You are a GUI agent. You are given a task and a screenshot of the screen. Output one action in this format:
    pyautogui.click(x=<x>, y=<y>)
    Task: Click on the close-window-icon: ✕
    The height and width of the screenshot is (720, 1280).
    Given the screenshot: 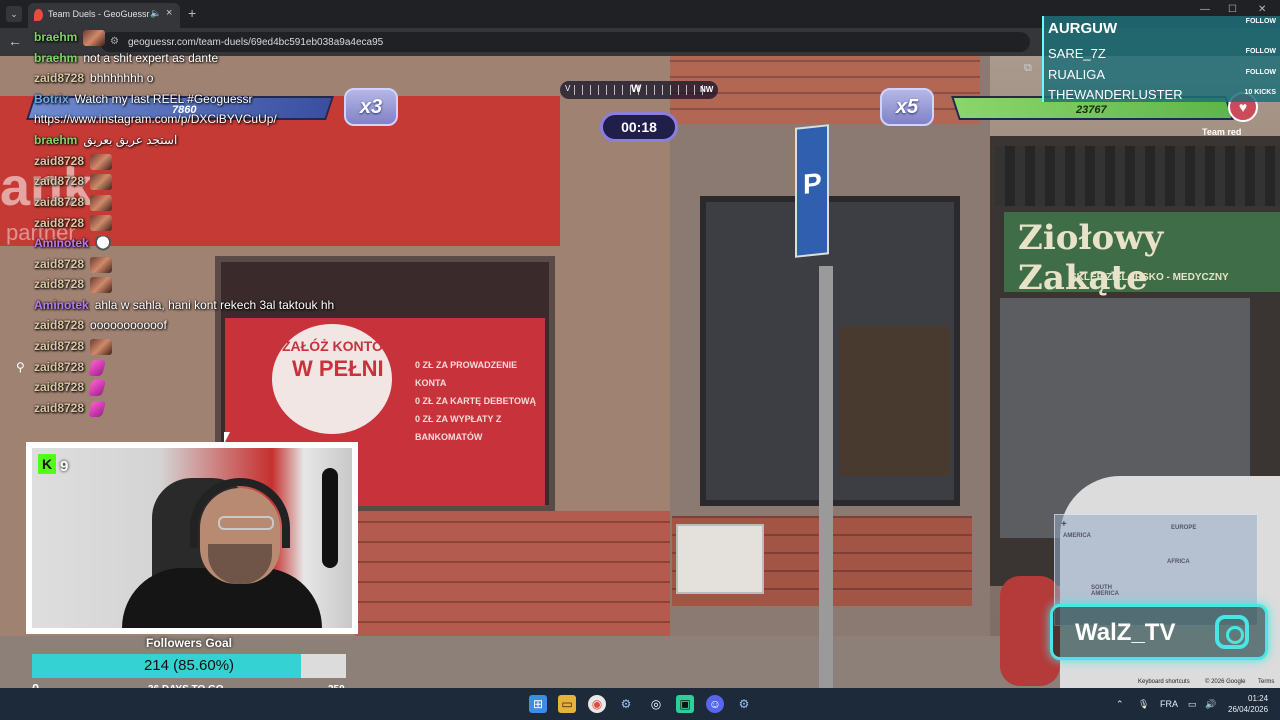 What is the action you would take?
    pyautogui.click(x=1262, y=9)
    